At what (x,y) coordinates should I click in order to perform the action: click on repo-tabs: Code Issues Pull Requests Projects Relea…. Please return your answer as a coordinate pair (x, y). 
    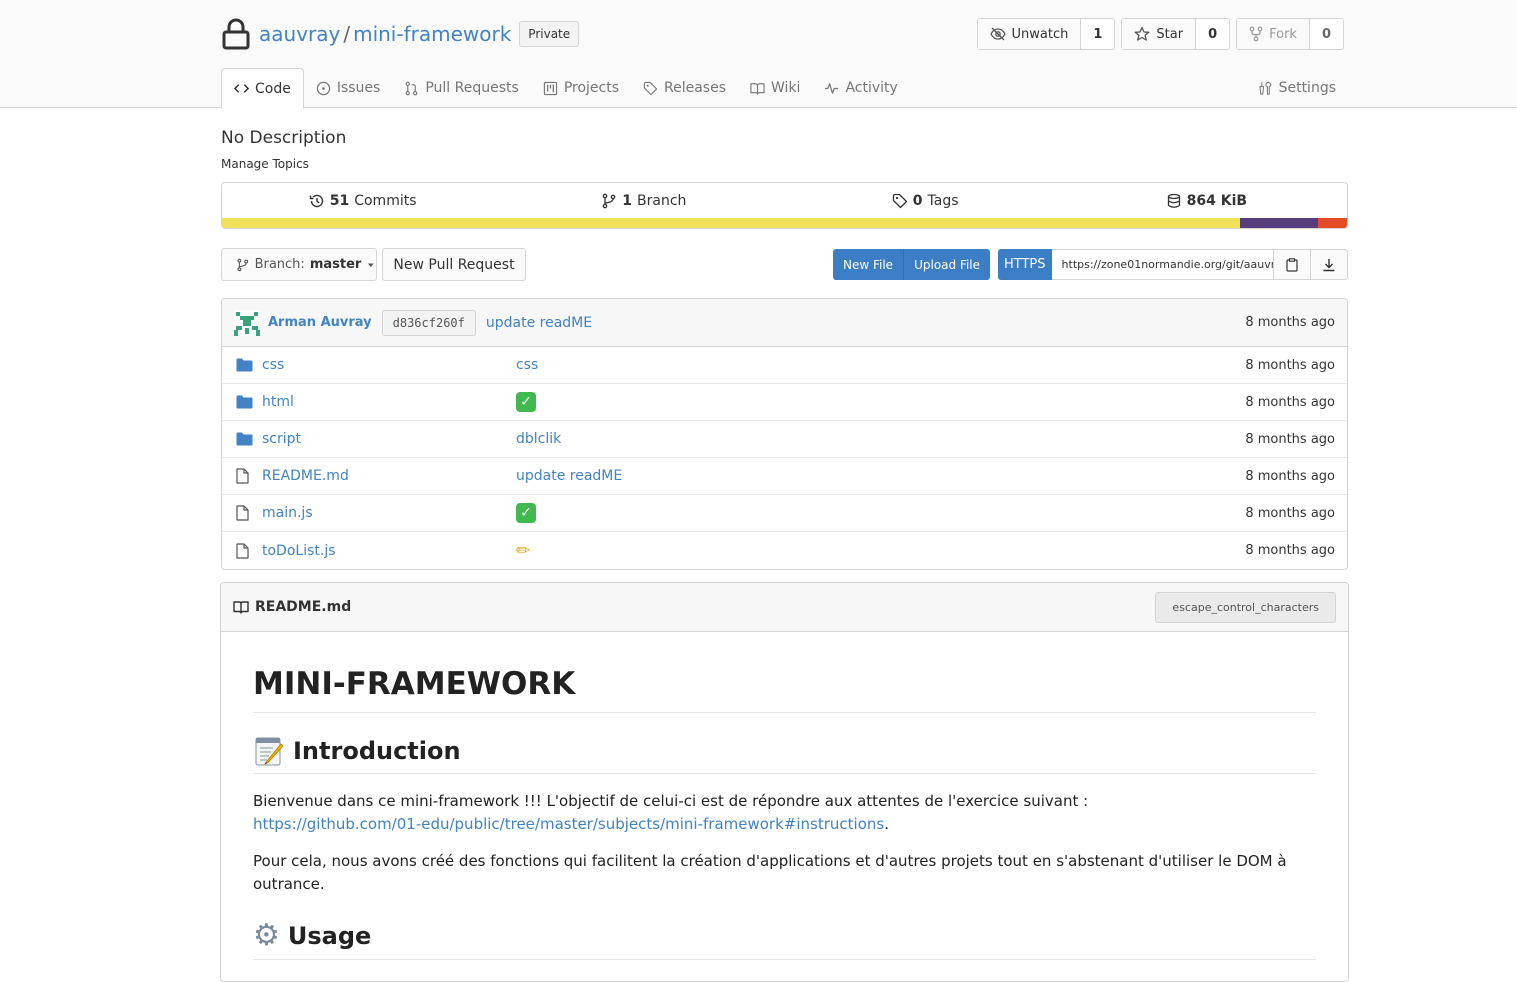
    Looking at the image, I should click on (784, 88).